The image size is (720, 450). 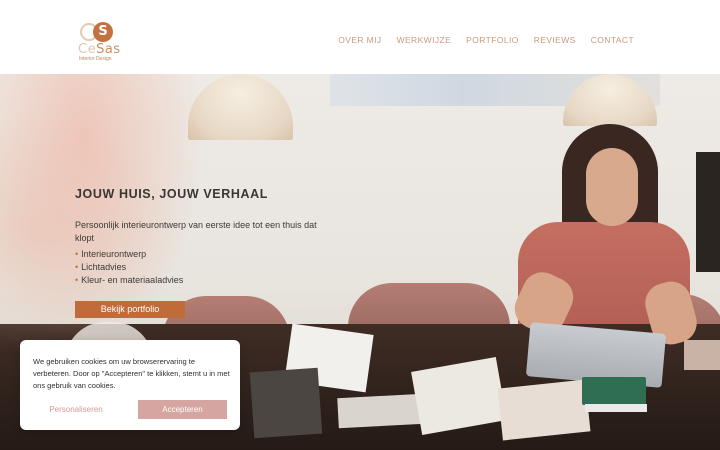 What do you see at coordinates (612, 40) in the screenshot?
I see `nav-item-contact: CONTACT` at bounding box center [612, 40].